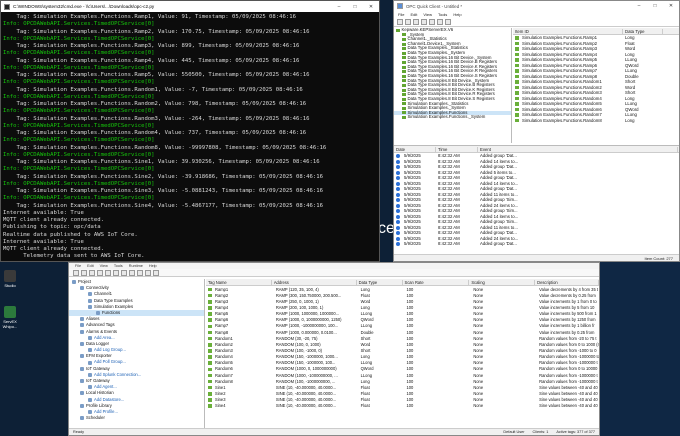 This screenshot has width=680, height=436. What do you see at coordinates (578, 149) in the screenshot?
I see `column-event: Event` at bounding box center [578, 149].